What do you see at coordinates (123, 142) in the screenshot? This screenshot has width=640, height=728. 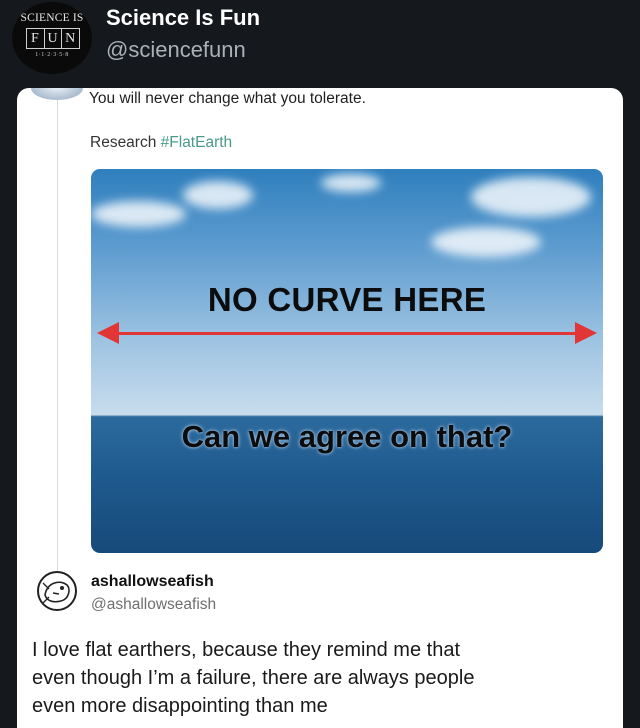 I see `research-label: Research` at bounding box center [123, 142].